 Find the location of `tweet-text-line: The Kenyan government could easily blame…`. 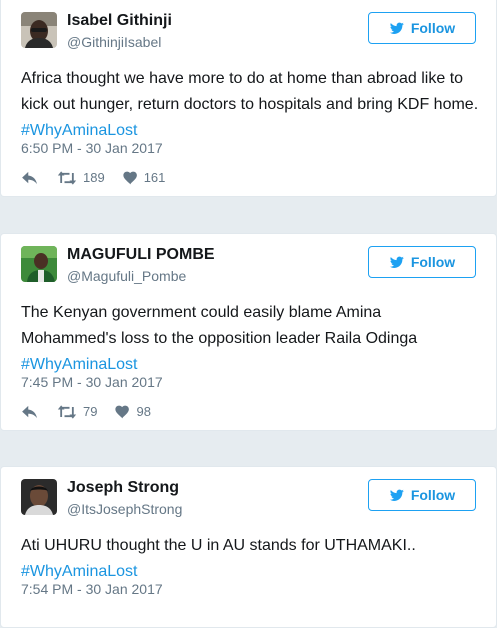

tweet-text-line: The Kenyan government could easily blame… is located at coordinates (201, 312).